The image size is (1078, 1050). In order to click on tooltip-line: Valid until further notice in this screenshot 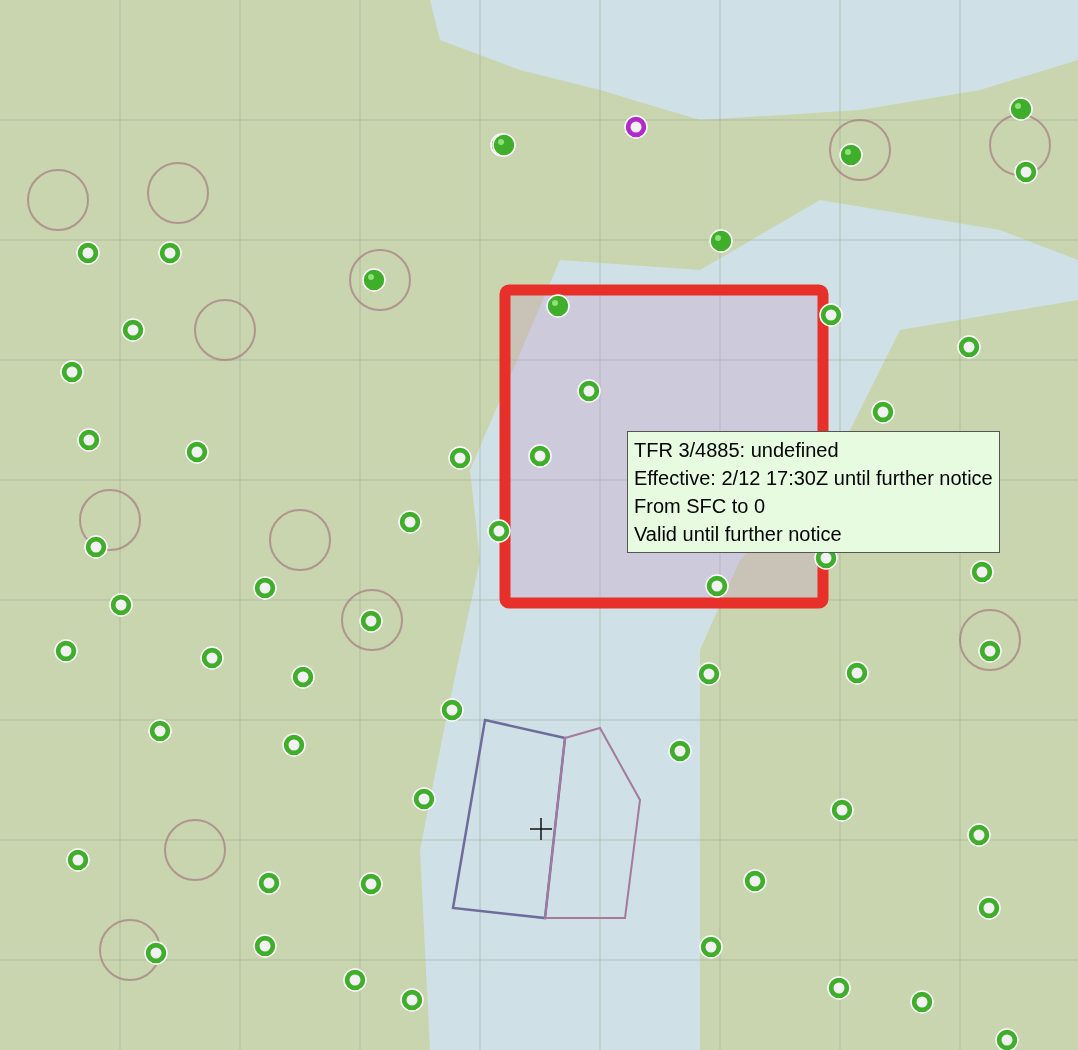, I will do `click(738, 534)`.